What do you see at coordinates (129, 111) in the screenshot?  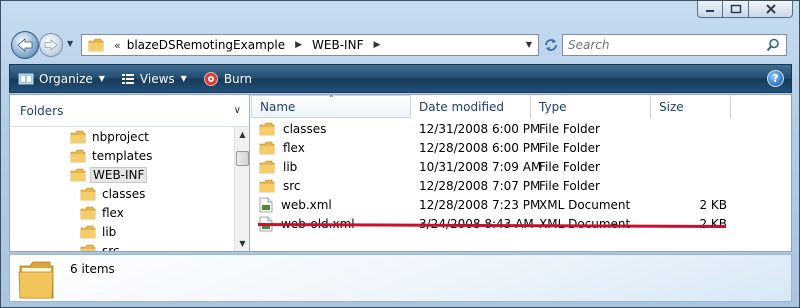 I see `folders-header: Folders ∨` at bounding box center [129, 111].